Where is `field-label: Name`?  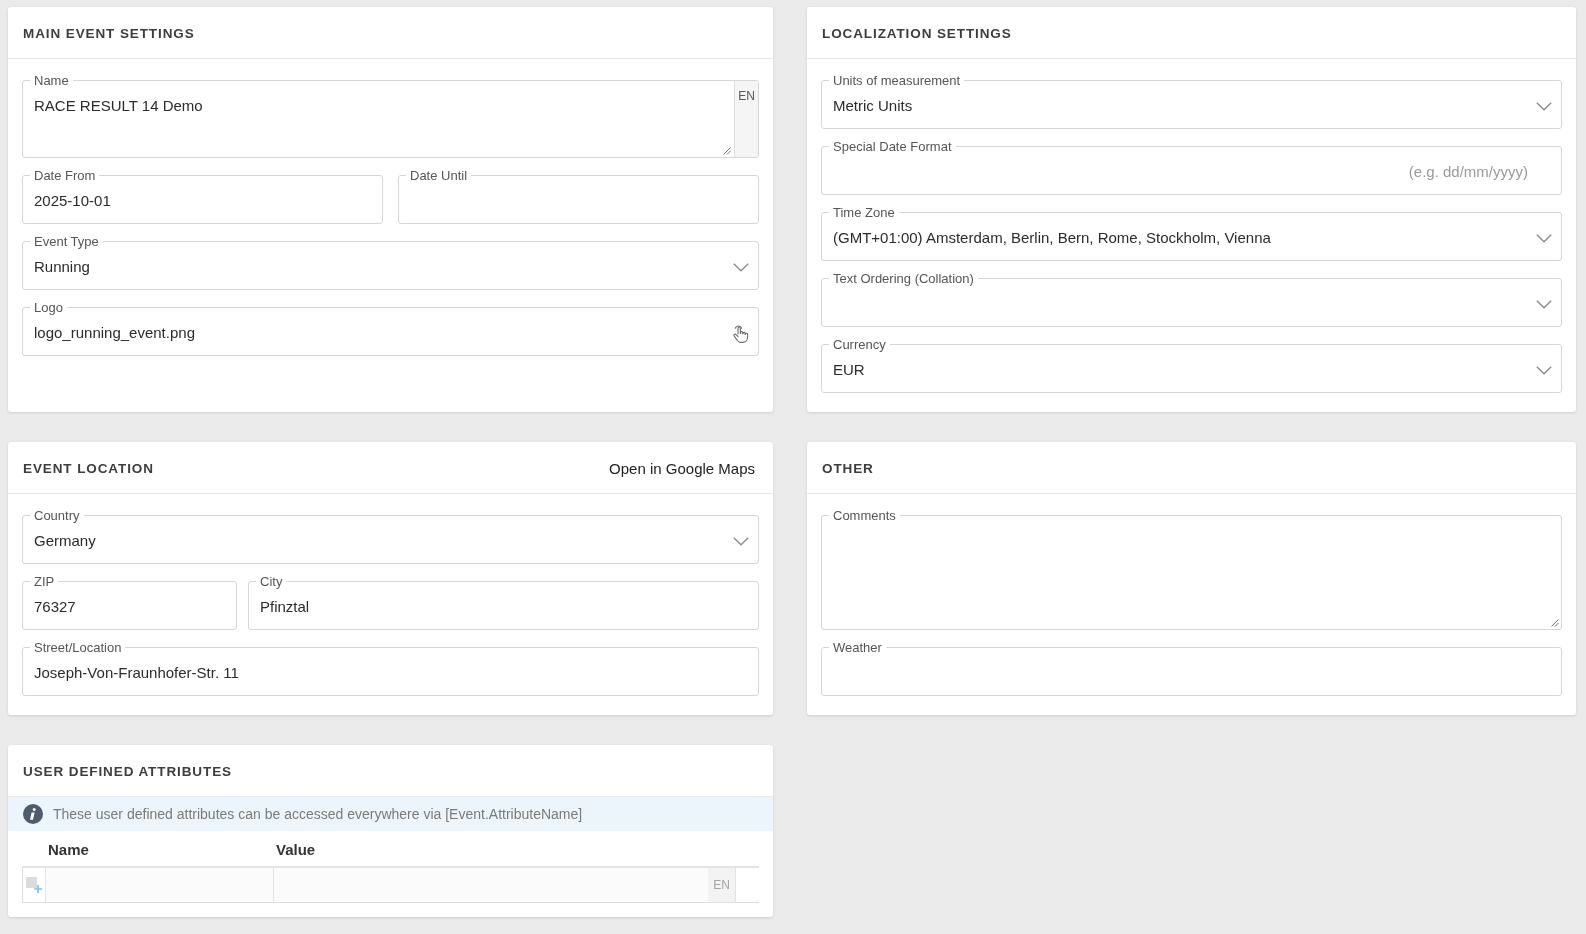 field-label: Name is located at coordinates (51, 80).